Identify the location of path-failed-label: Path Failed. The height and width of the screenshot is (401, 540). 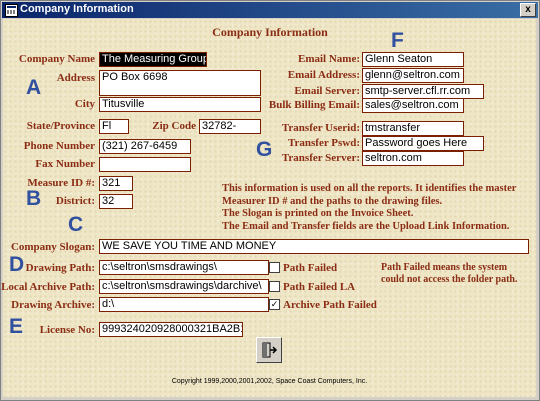
(310, 268).